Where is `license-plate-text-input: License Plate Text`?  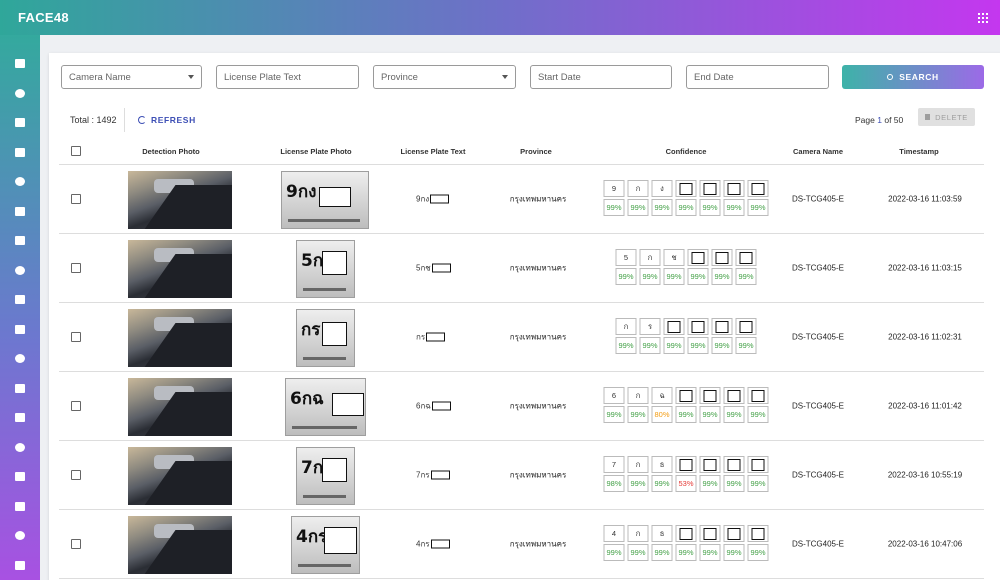 license-plate-text-input: License Plate Text is located at coordinates (287, 77).